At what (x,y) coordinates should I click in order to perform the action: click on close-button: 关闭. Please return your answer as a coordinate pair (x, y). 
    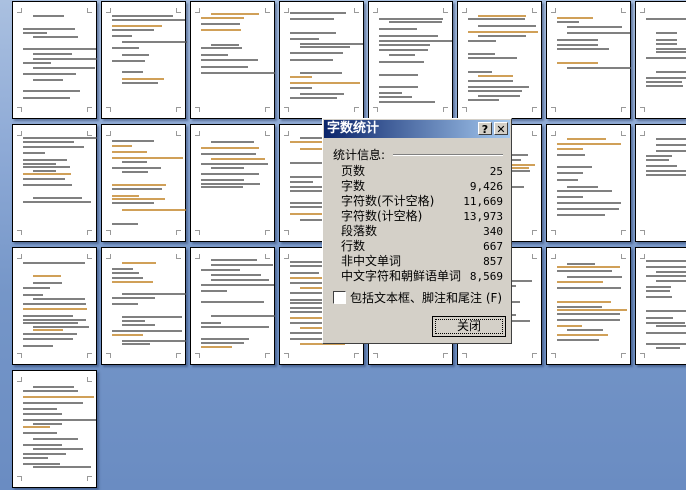
    Looking at the image, I should click on (469, 326).